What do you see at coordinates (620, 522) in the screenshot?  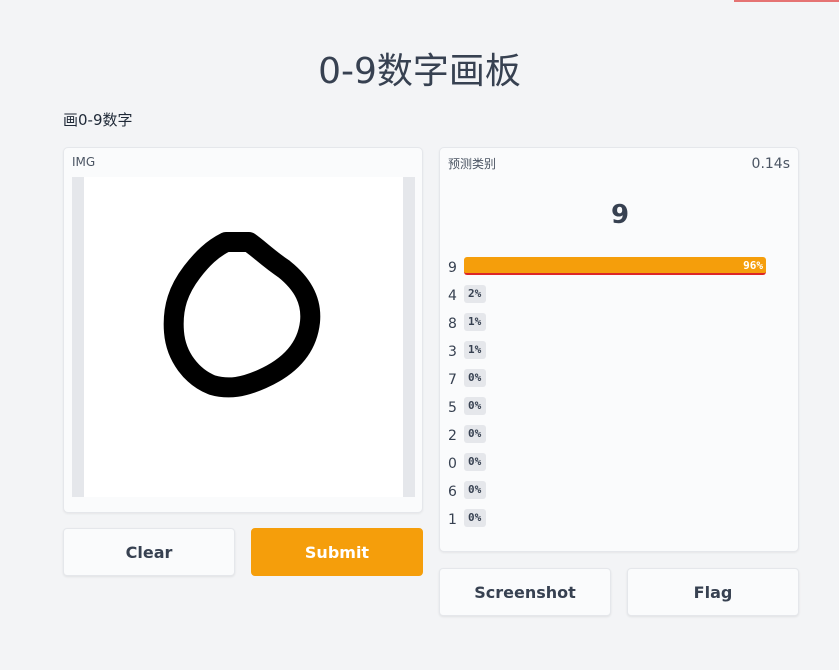 I see `prediction-row: 1 0%` at bounding box center [620, 522].